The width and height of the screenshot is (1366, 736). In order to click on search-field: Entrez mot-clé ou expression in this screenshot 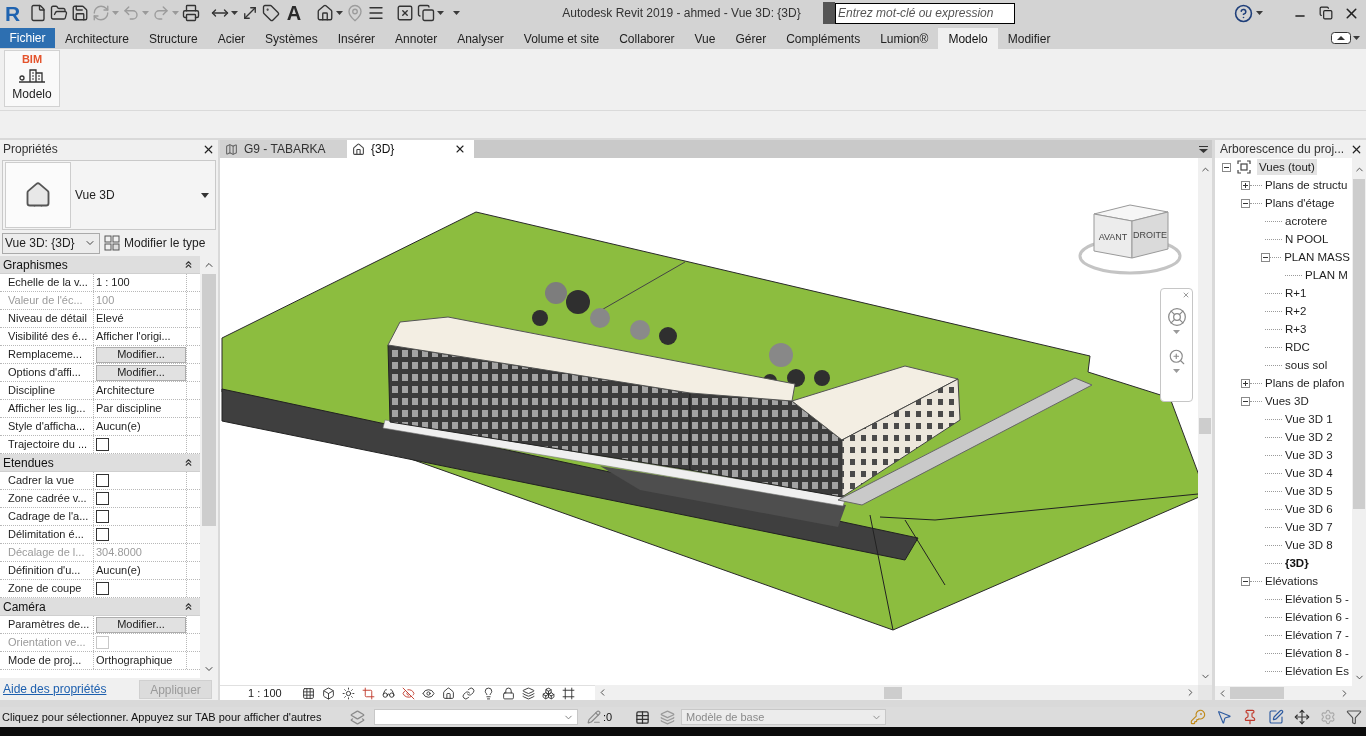, I will do `click(925, 13)`.